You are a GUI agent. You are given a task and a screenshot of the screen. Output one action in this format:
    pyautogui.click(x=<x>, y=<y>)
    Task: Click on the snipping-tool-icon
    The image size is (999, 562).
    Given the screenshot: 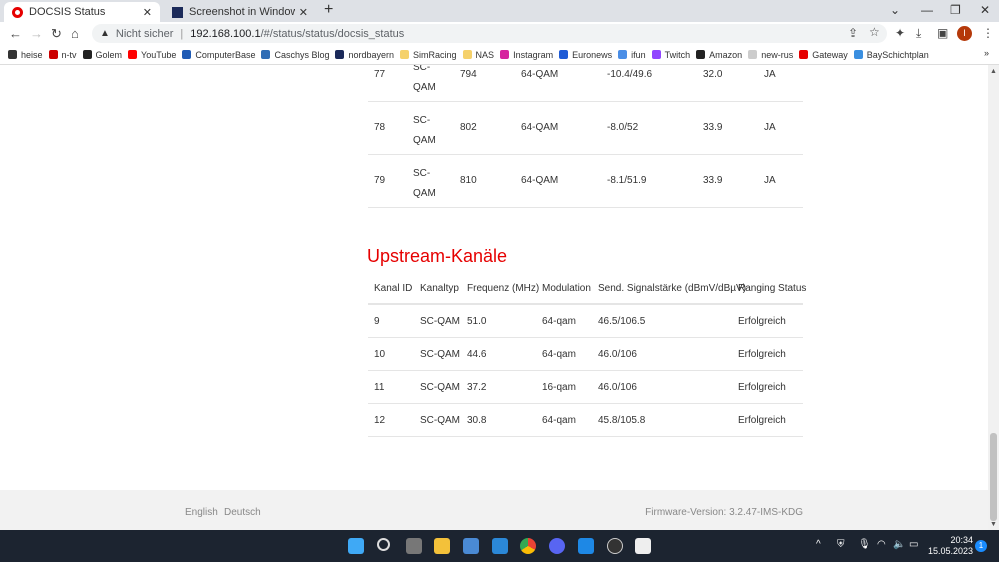 What is the action you would take?
    pyautogui.click(x=643, y=546)
    